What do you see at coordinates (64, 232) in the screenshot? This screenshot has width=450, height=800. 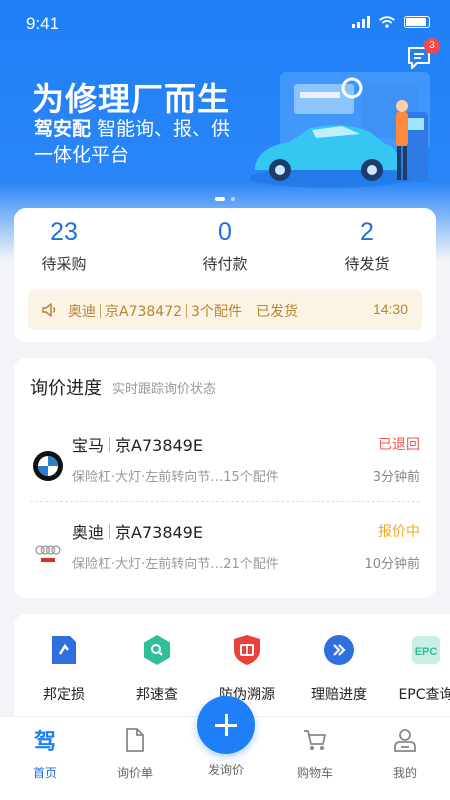 I see `stat-value: 23` at bounding box center [64, 232].